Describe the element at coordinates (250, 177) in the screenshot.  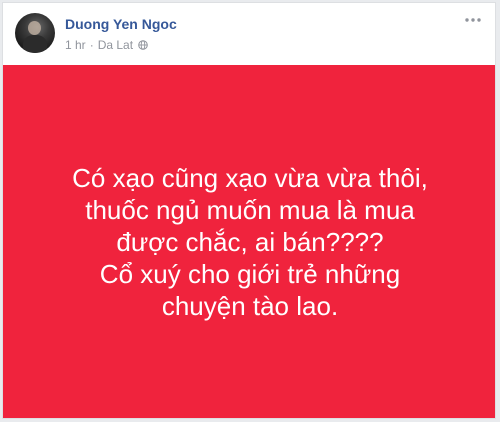
I see `post-text-line: Có xạo cũng xạo vừa vừa thôi,` at that location.